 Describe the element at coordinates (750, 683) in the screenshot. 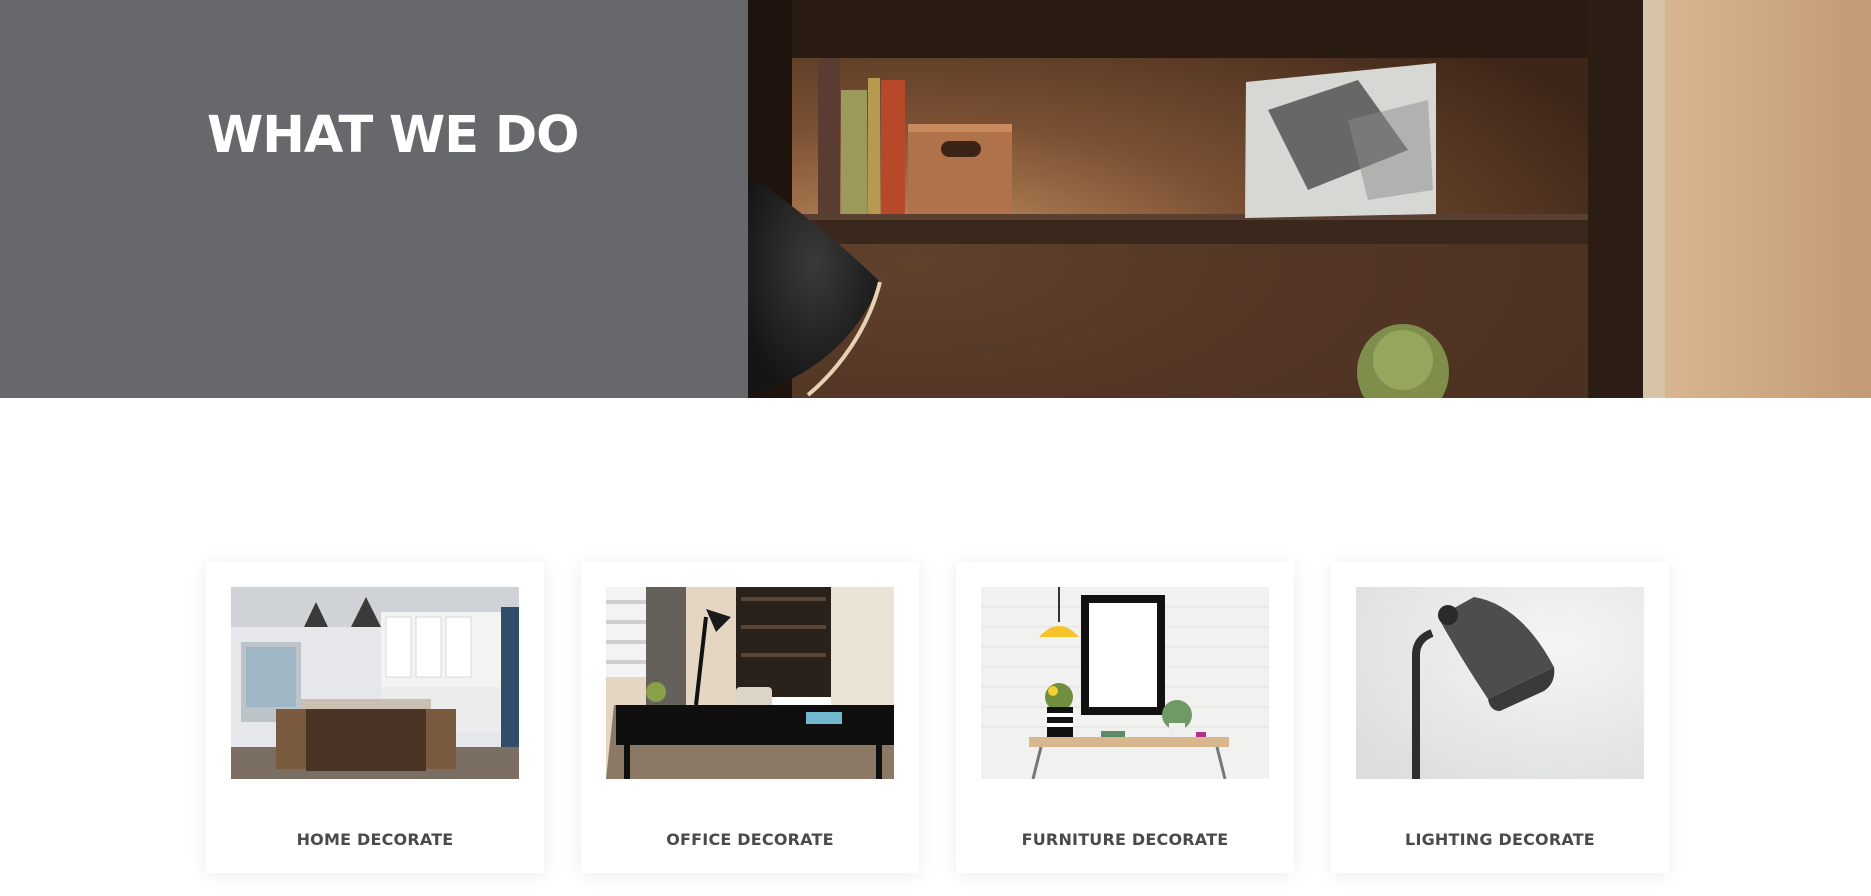

I see `office-desk-image` at that location.